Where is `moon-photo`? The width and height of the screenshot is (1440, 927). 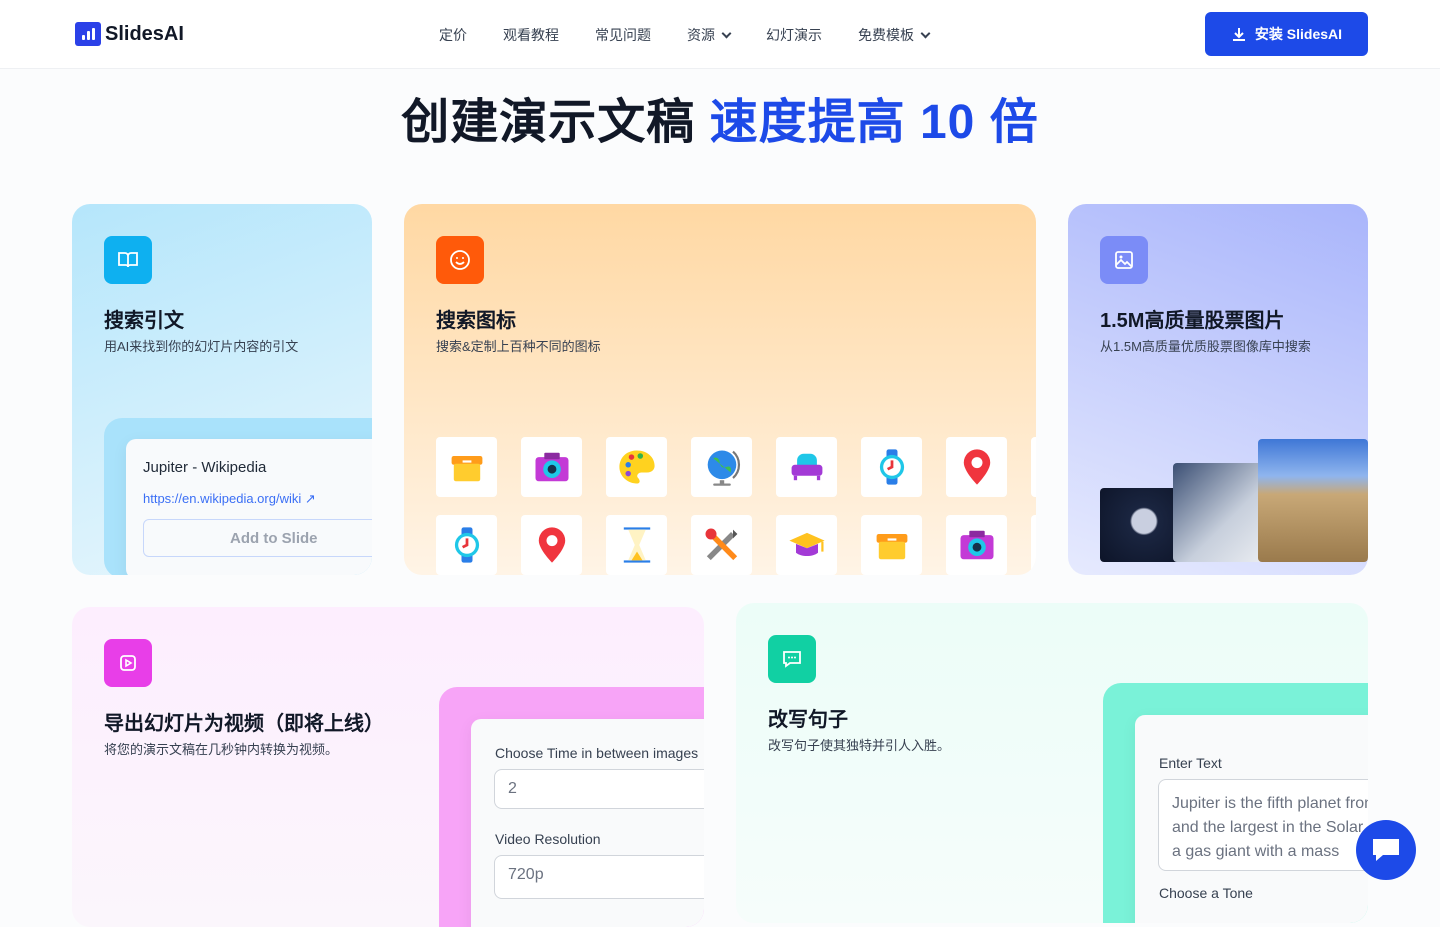 moon-photo is located at coordinates (1140, 525).